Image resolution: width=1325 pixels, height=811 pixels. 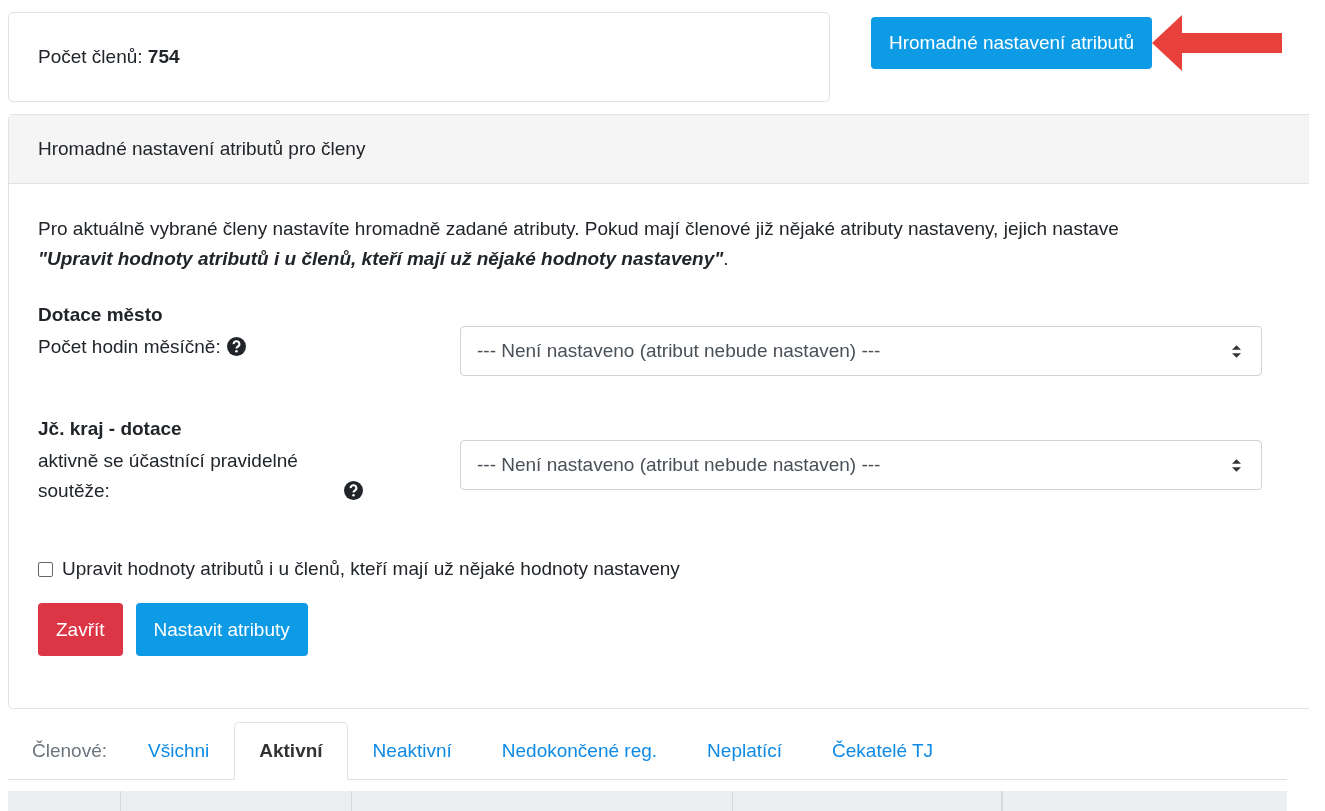 I want to click on group-heading: Dotace město, so click(x=101, y=315).